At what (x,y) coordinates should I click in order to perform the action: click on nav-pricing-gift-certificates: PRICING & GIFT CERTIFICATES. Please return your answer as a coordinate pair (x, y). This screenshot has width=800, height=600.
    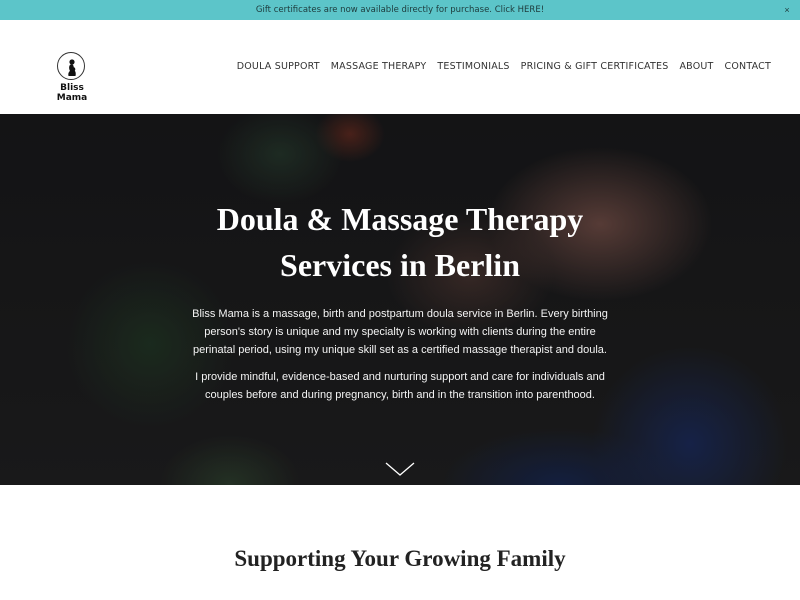
    Looking at the image, I should click on (595, 66).